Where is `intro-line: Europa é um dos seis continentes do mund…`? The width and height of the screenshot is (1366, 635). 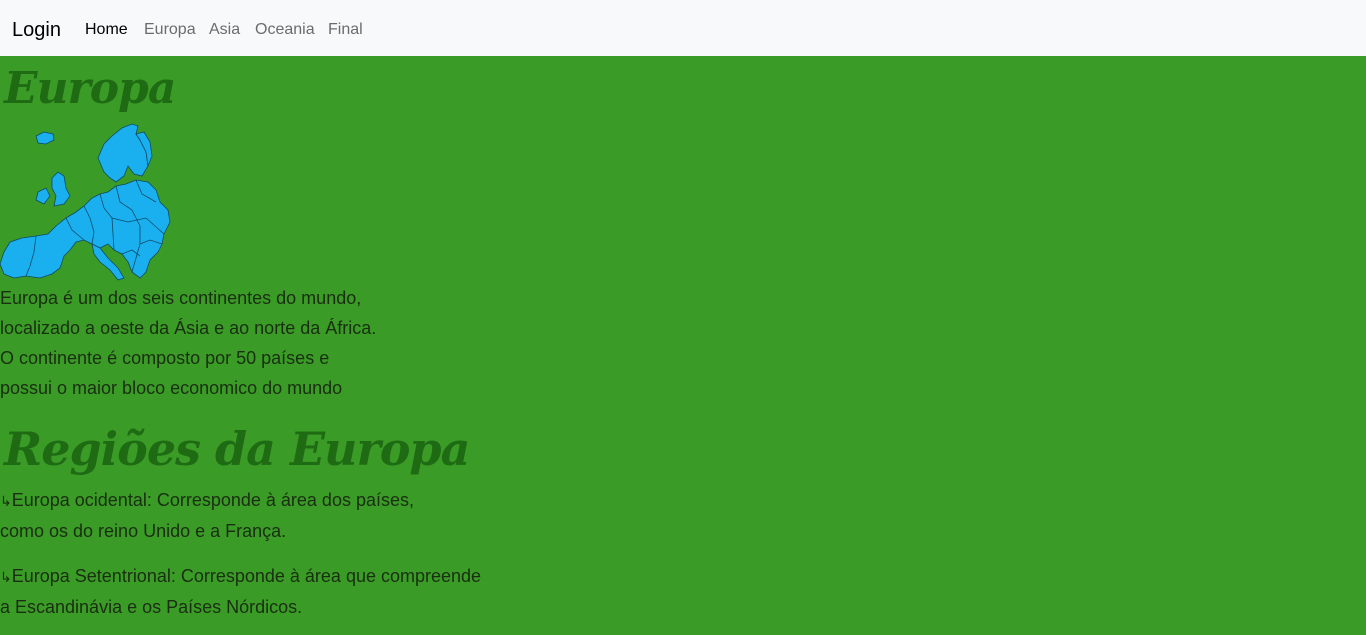 intro-line: Europa é um dos seis continentes do mund… is located at coordinates (181, 298).